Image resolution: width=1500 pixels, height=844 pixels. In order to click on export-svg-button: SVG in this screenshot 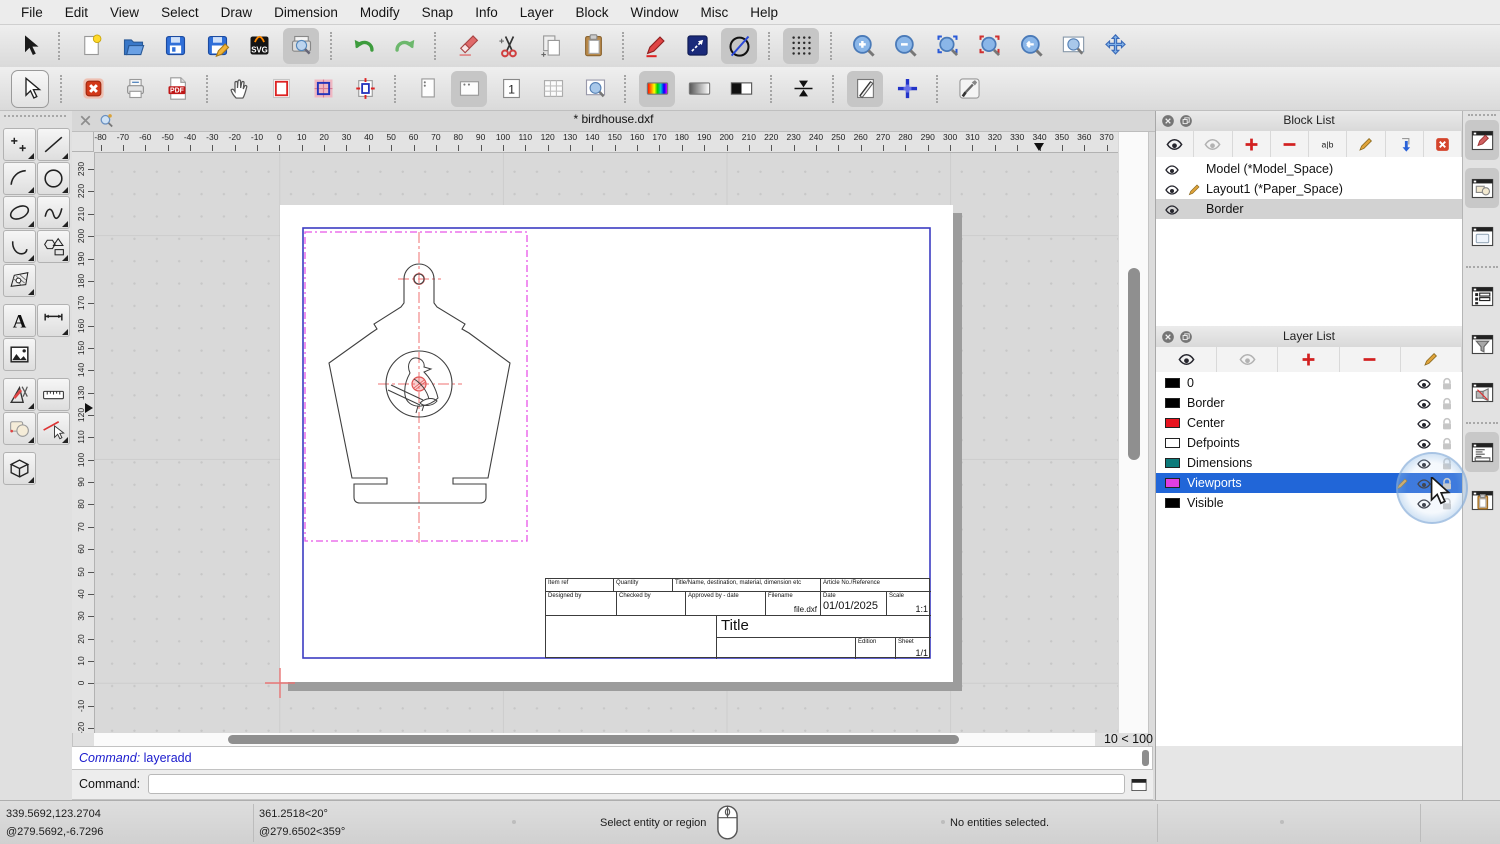, I will do `click(259, 46)`.